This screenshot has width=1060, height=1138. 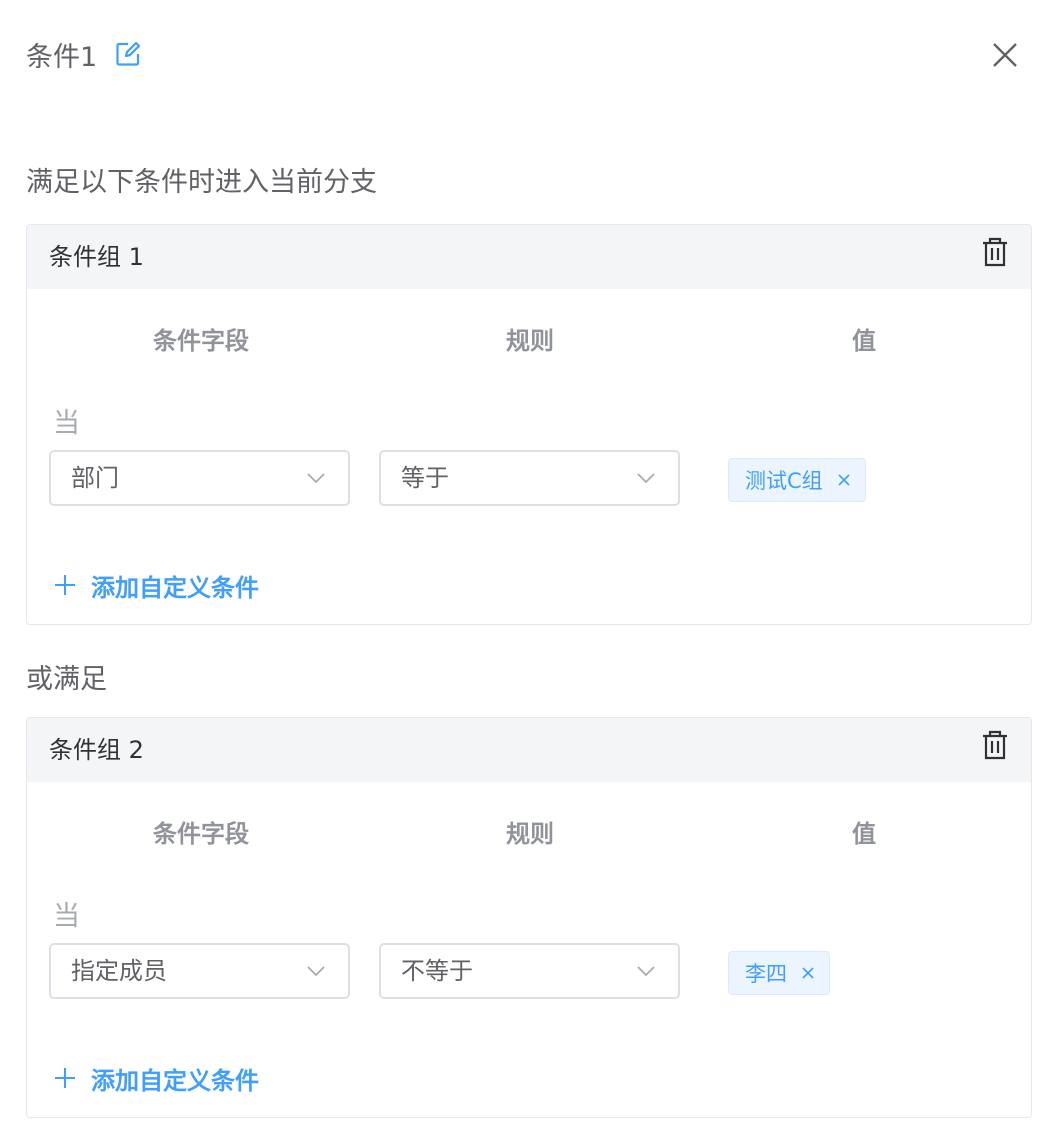 What do you see at coordinates (128, 54) in the screenshot?
I see `edit-icon` at bounding box center [128, 54].